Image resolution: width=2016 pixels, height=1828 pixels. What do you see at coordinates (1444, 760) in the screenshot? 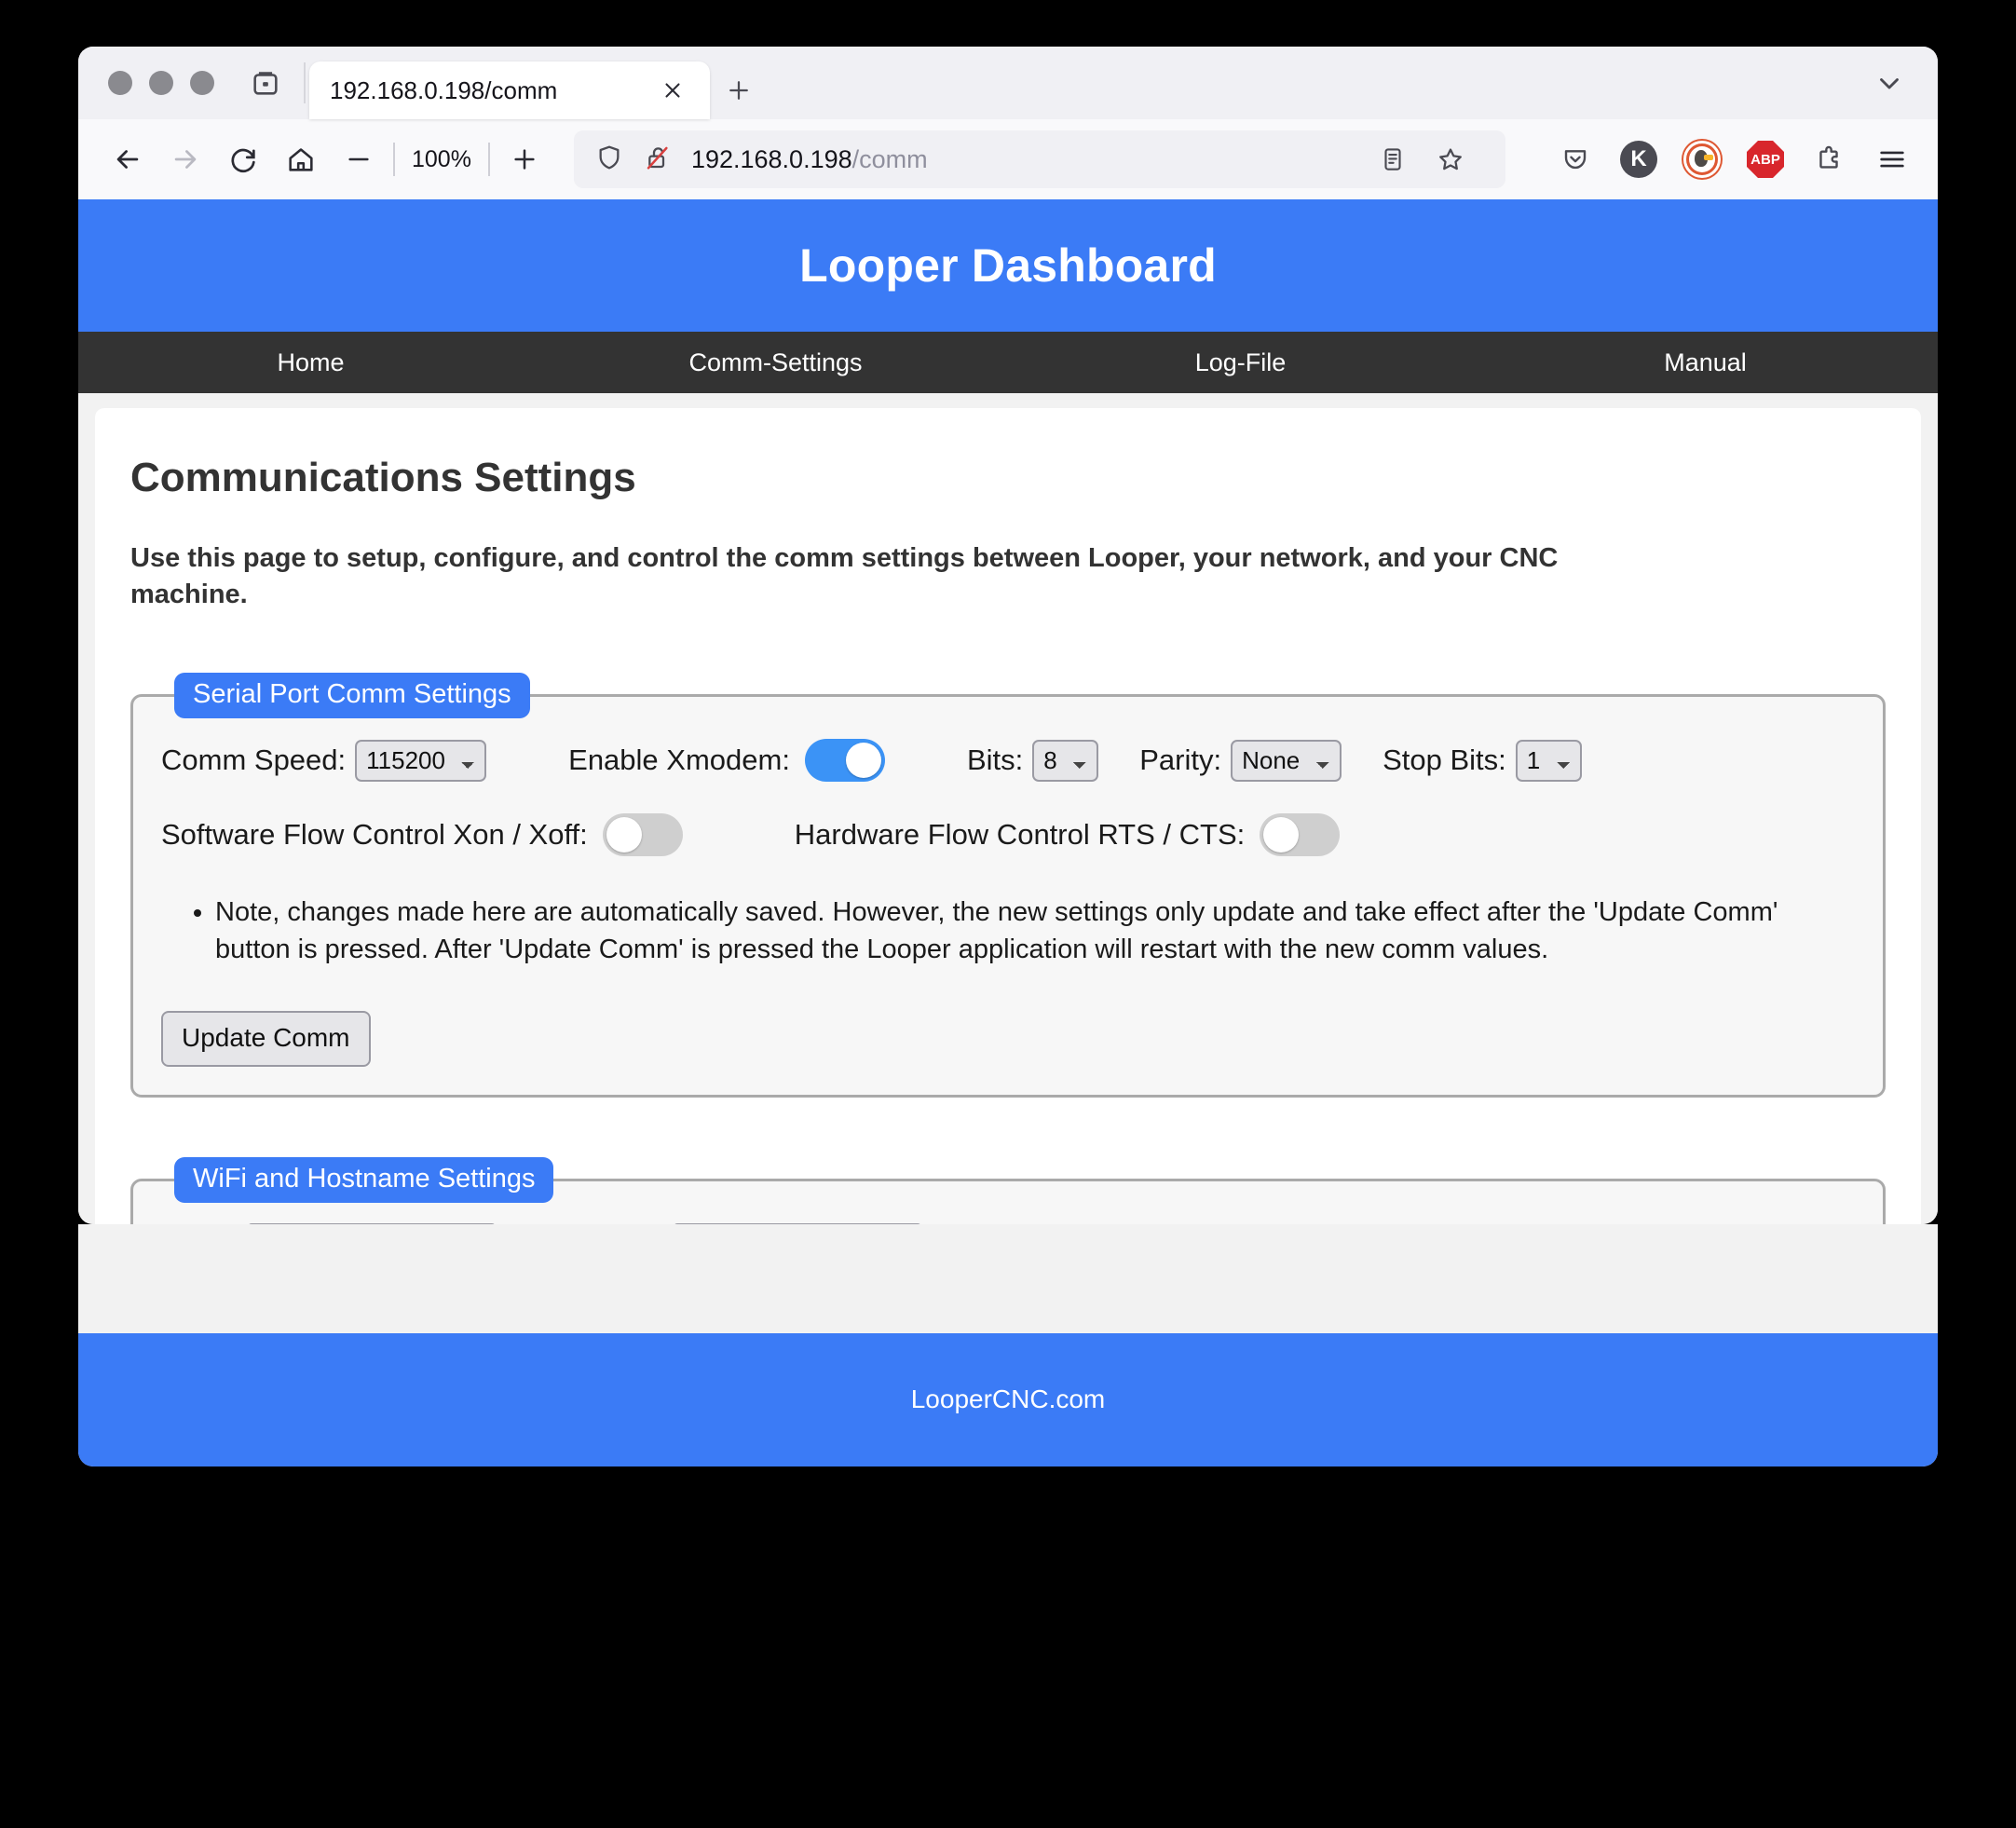
I see `stop-bits-label: Stop Bits:` at bounding box center [1444, 760].